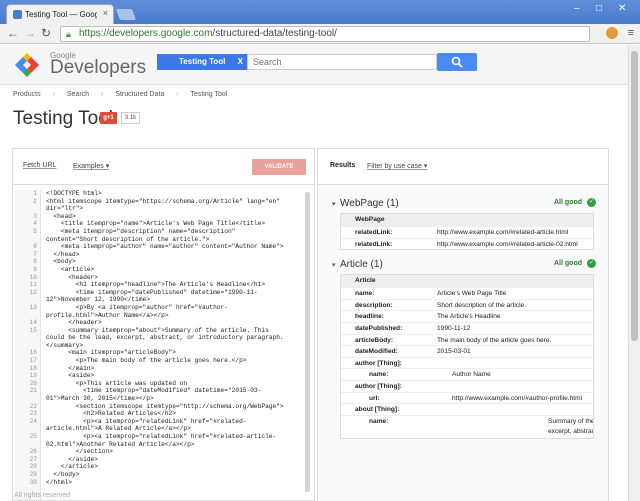 The height and width of the screenshot is (501, 640). What do you see at coordinates (27, 94) in the screenshot?
I see `breadcrumb-item-products: Products` at bounding box center [27, 94].